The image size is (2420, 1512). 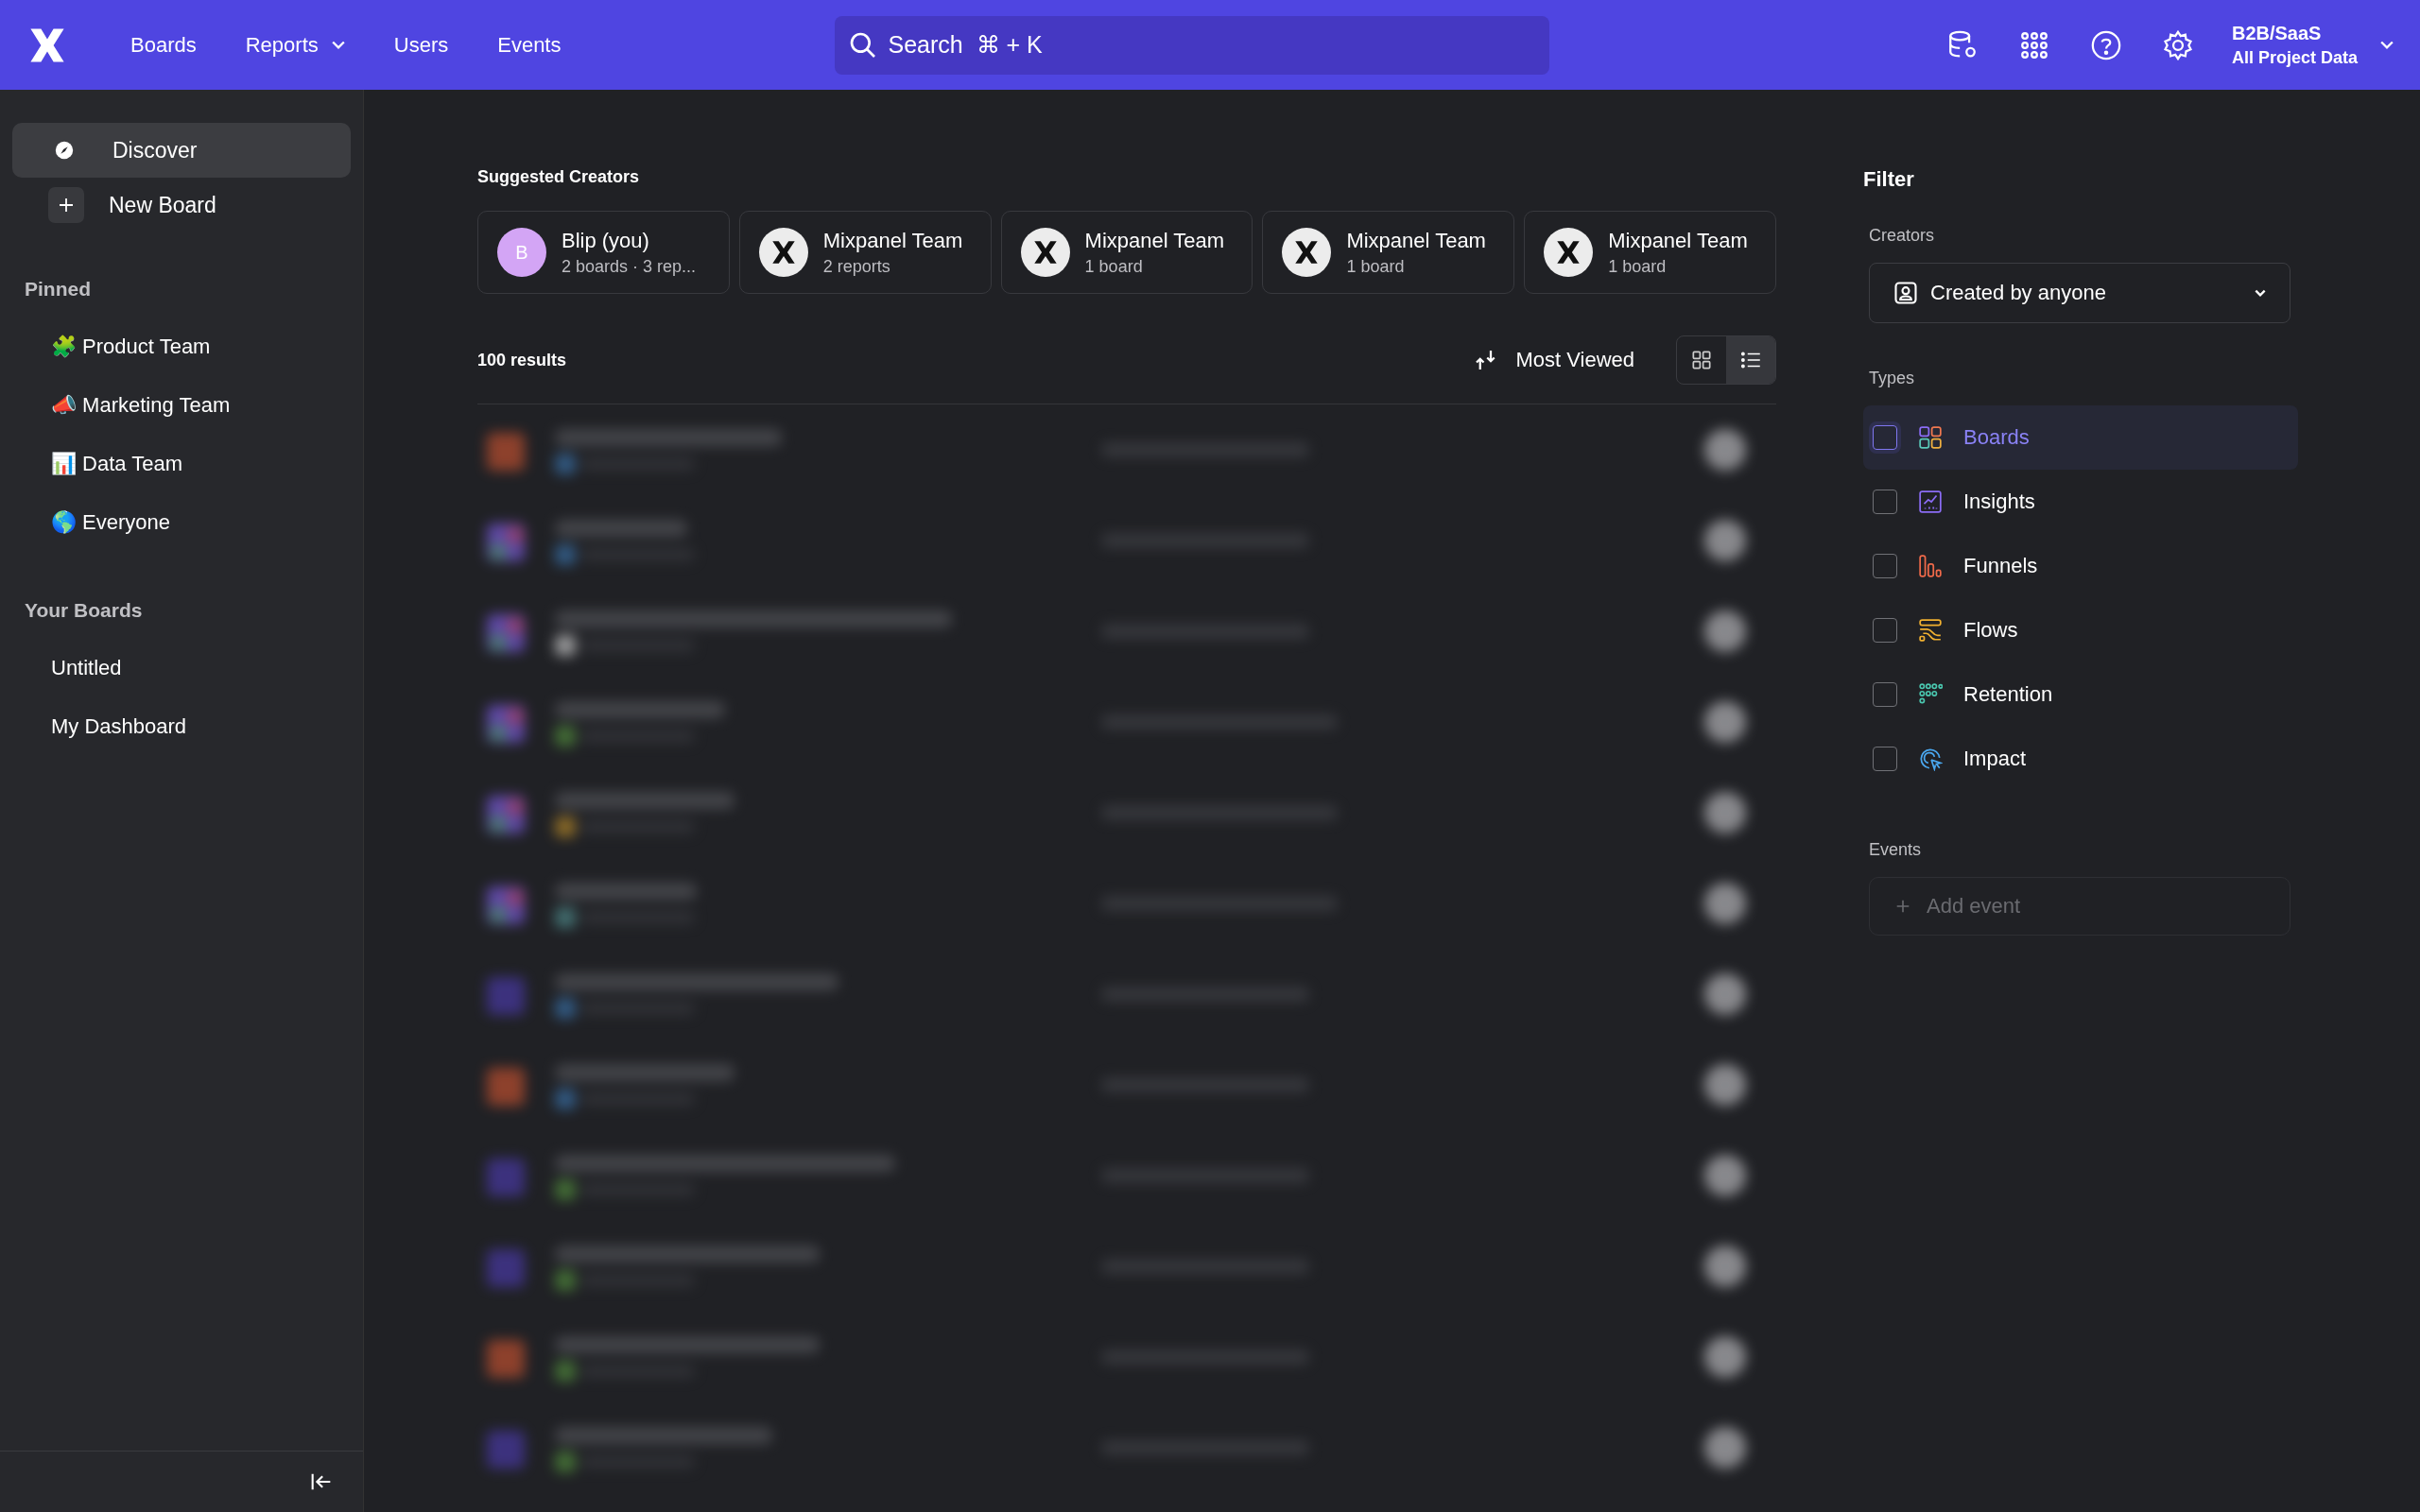 I want to click on nav-link: Reports, so click(x=295, y=45).